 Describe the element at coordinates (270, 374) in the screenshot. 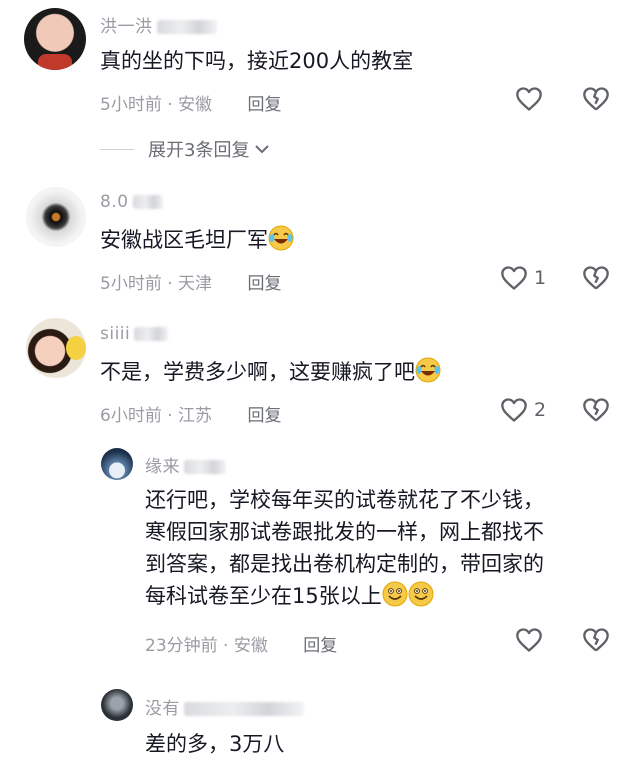

I see `comment-text: 不是，学费多少啊，这要赚疯了吧` at that location.